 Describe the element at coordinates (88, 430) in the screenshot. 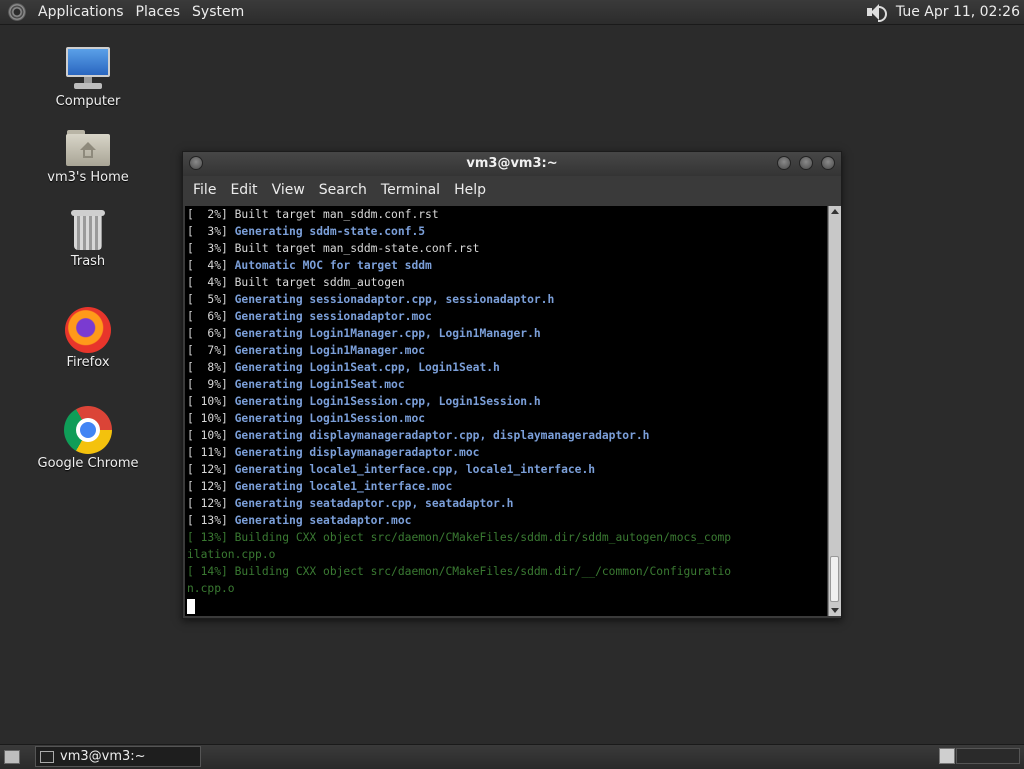

I see `chrome-icon` at that location.